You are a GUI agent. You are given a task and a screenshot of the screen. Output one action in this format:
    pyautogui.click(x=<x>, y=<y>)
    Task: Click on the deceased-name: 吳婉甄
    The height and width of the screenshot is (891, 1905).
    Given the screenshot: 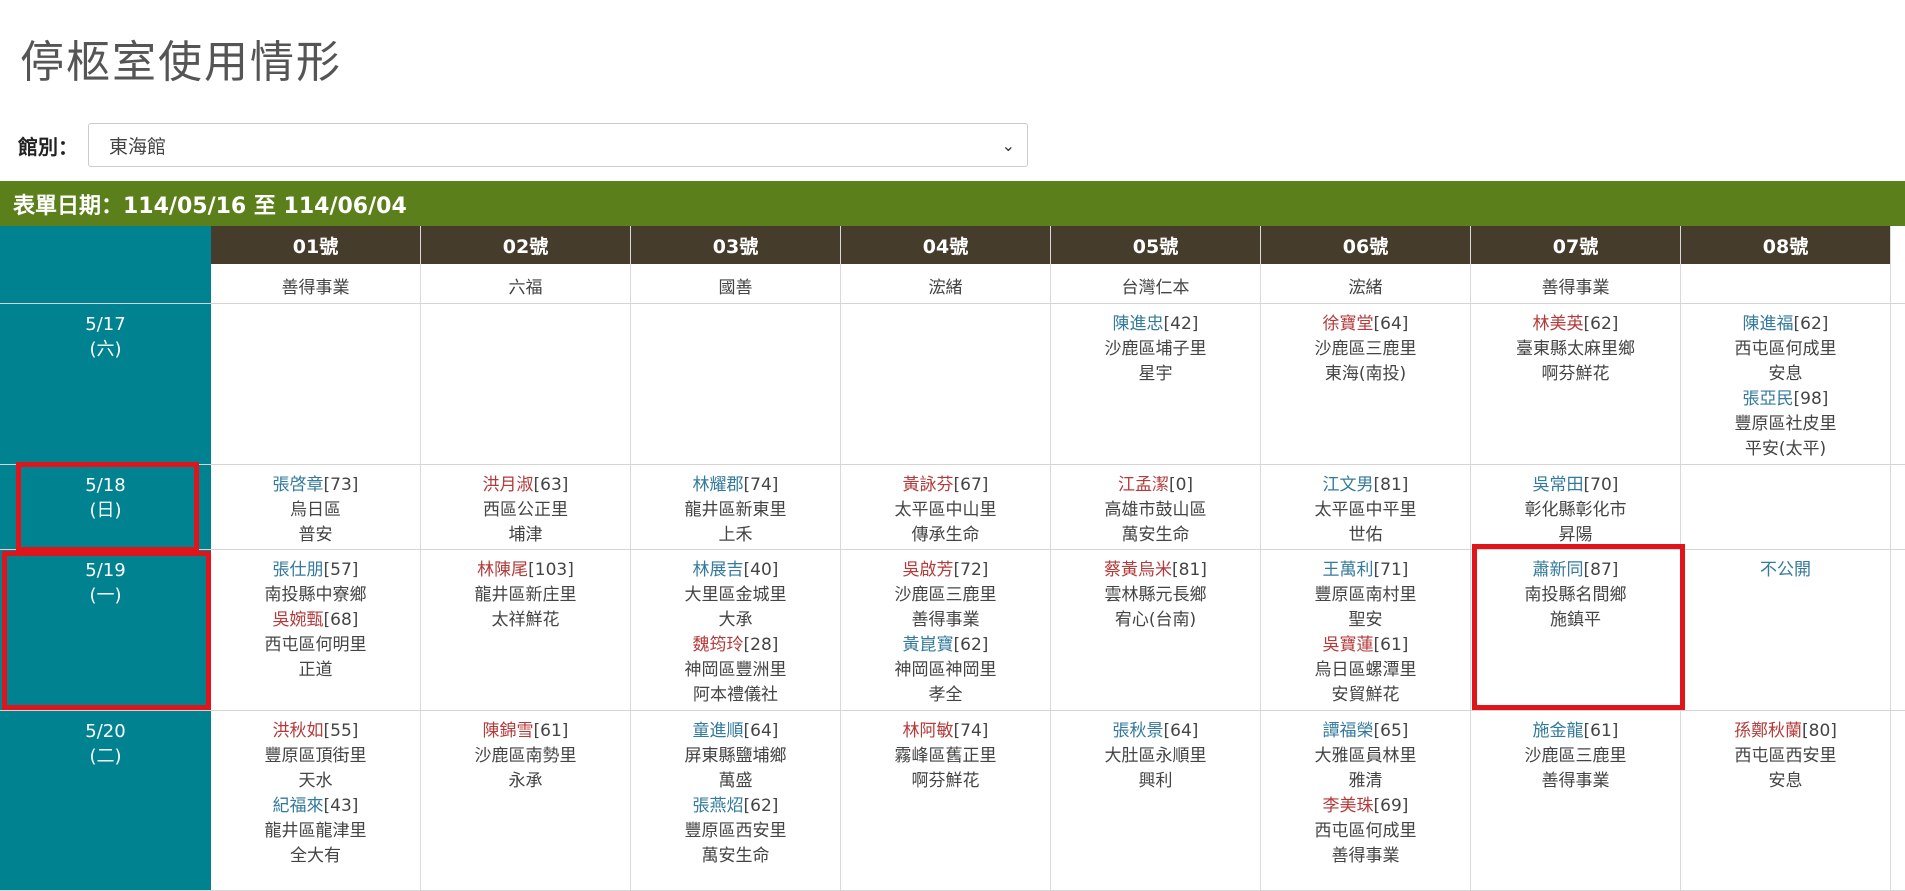 What is the action you would take?
    pyautogui.click(x=298, y=620)
    